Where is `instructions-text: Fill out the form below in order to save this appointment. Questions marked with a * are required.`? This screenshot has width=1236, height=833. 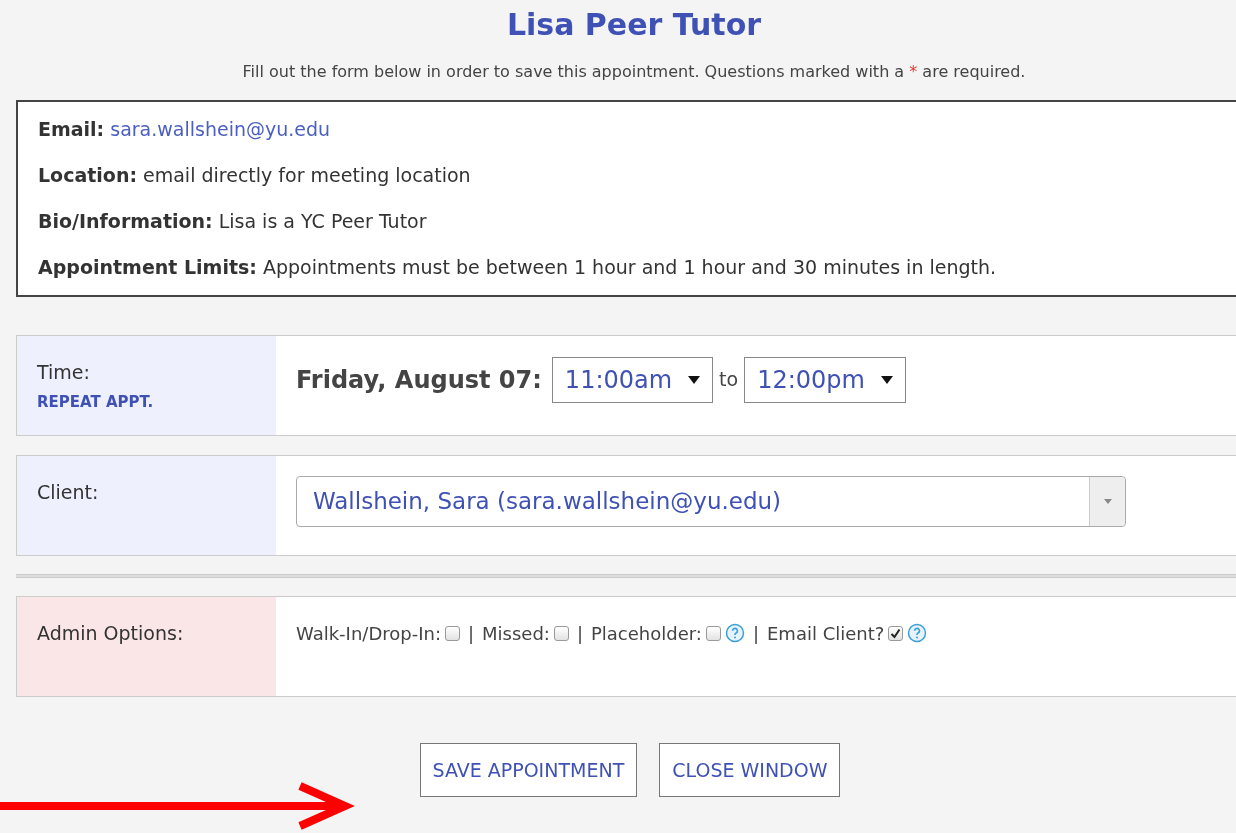
instructions-text: Fill out the form below in order to save this appointment. Questions marked with a * are required. is located at coordinates (634, 72).